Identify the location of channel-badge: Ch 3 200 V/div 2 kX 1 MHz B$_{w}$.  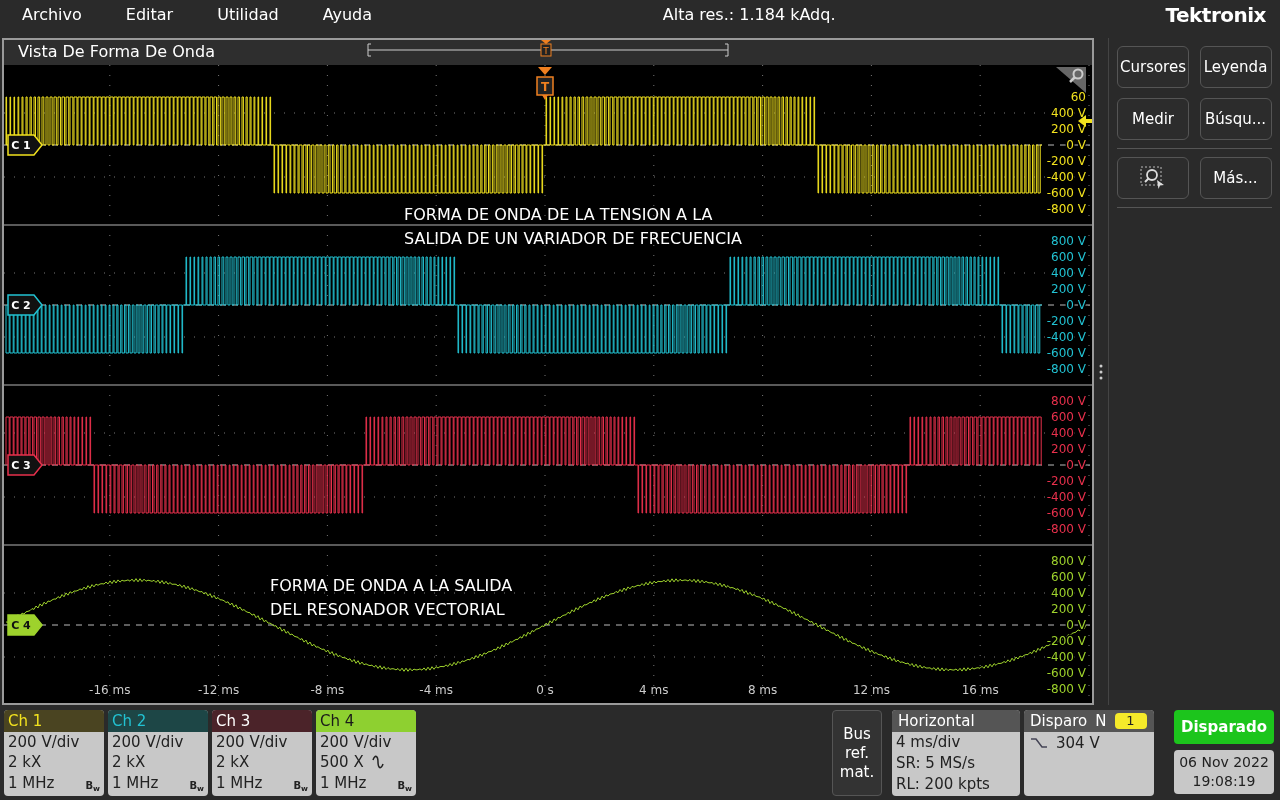
(262, 753).